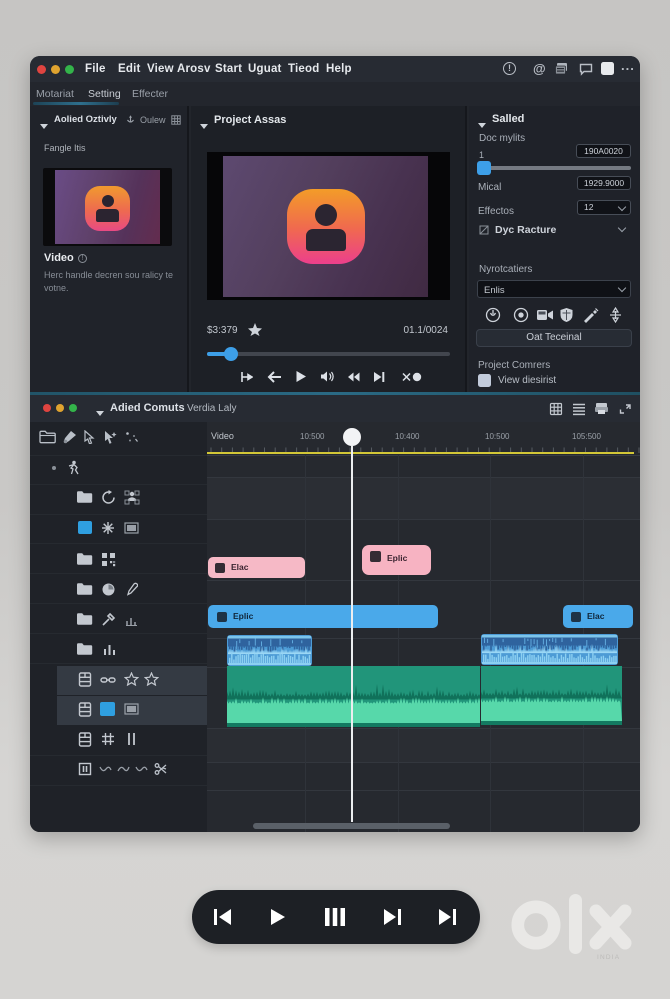  Describe the element at coordinates (608, 957) in the screenshot. I see `svg-text: INDIA` at that location.